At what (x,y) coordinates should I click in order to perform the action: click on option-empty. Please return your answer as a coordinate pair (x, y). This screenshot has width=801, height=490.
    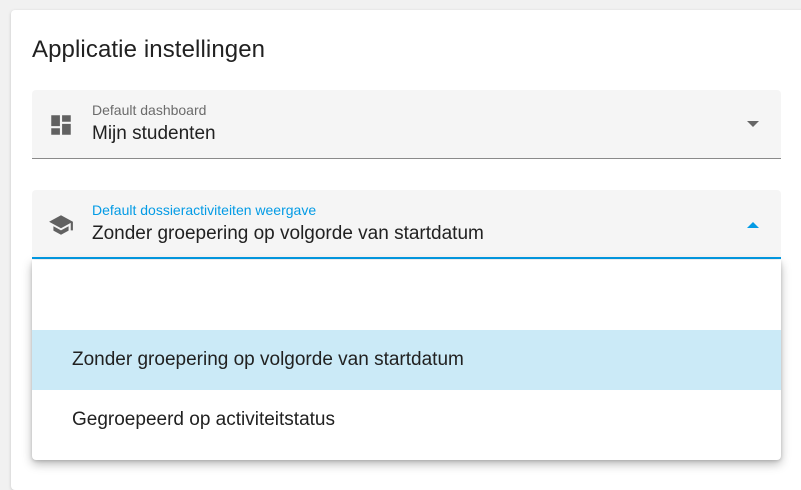
    Looking at the image, I should click on (406, 300).